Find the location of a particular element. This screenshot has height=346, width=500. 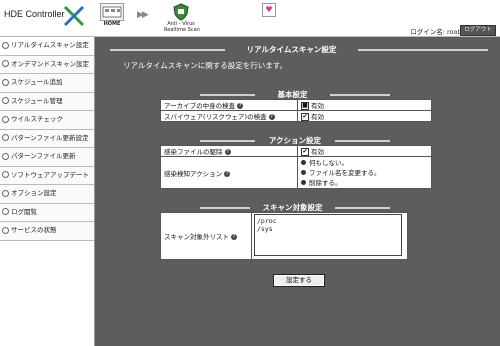

spyware-label: スパイウェア(リスクウェア)の検査 is located at coordinates (215, 117).